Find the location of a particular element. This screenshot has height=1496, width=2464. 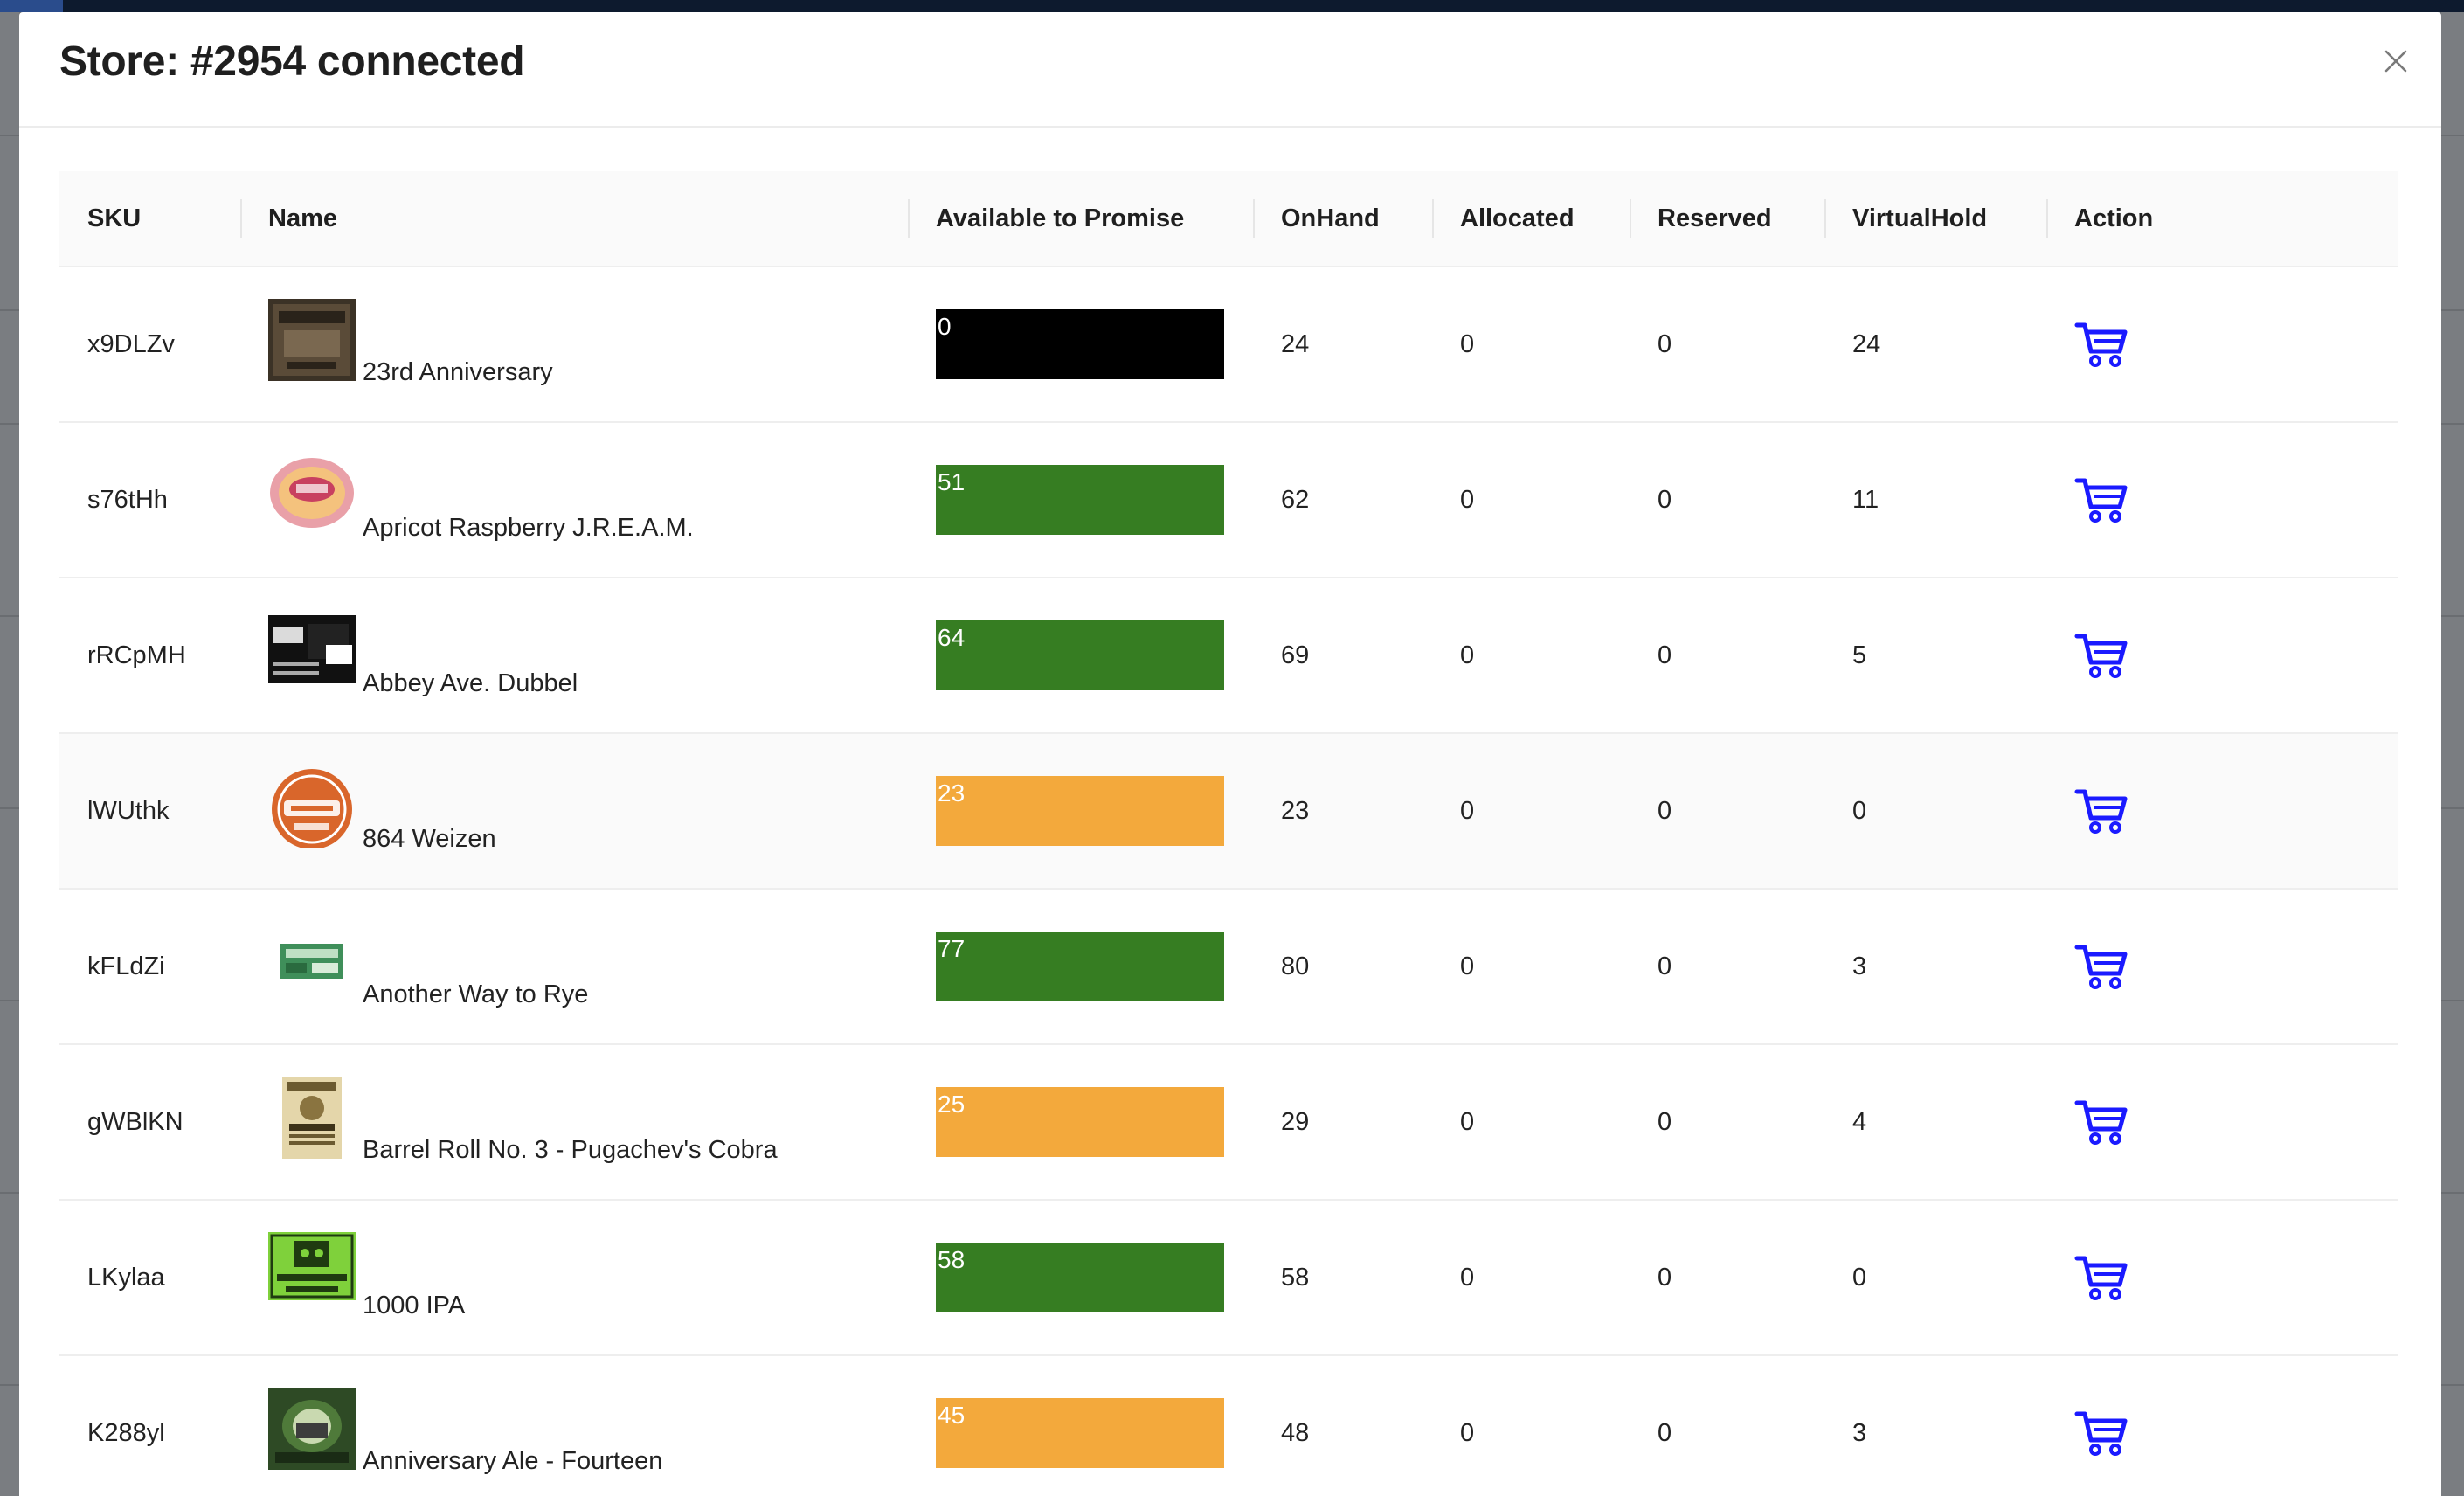

atp-value: 77 is located at coordinates (952, 948).